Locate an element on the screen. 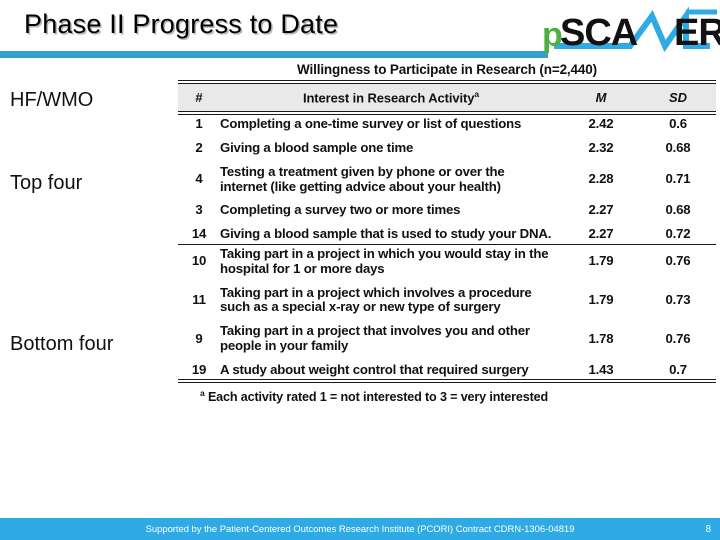  cell-mean: 1.78 is located at coordinates (601, 338).